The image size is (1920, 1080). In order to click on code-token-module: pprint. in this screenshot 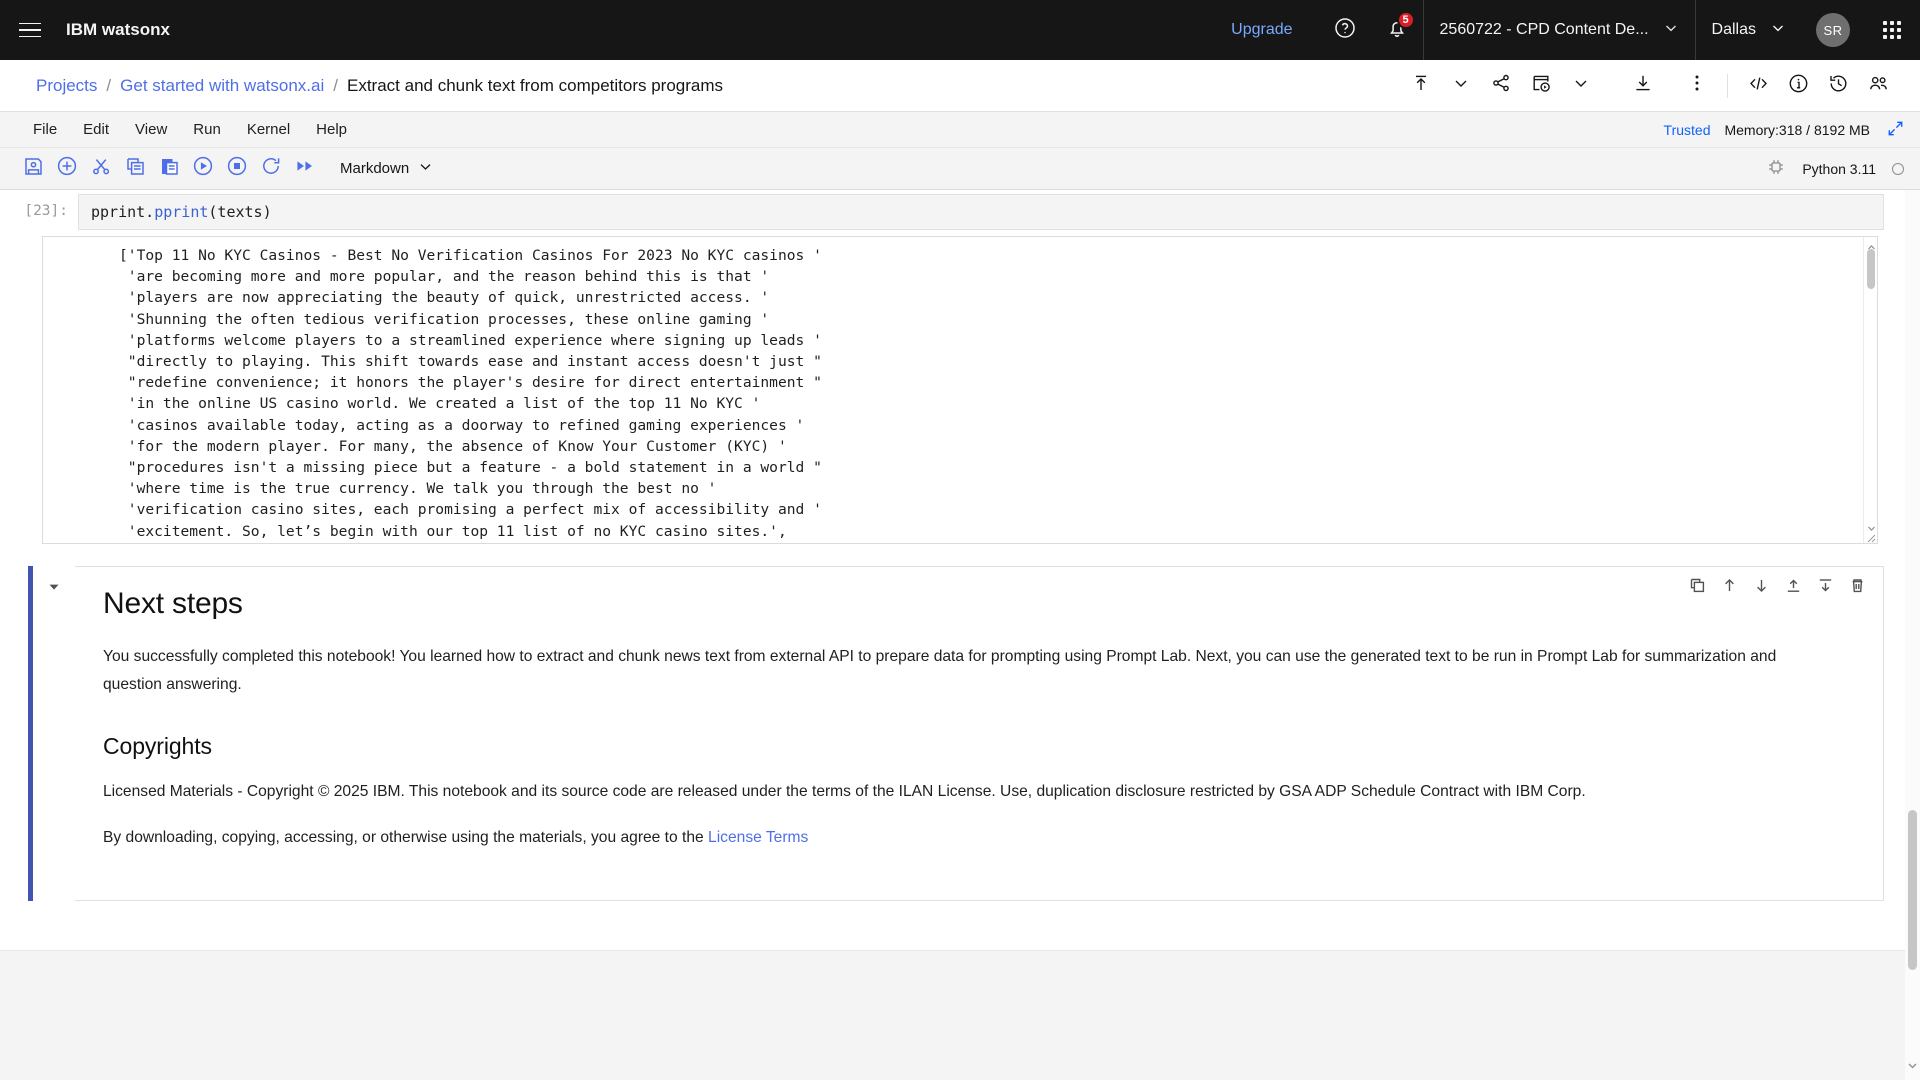, I will do `click(123, 212)`.